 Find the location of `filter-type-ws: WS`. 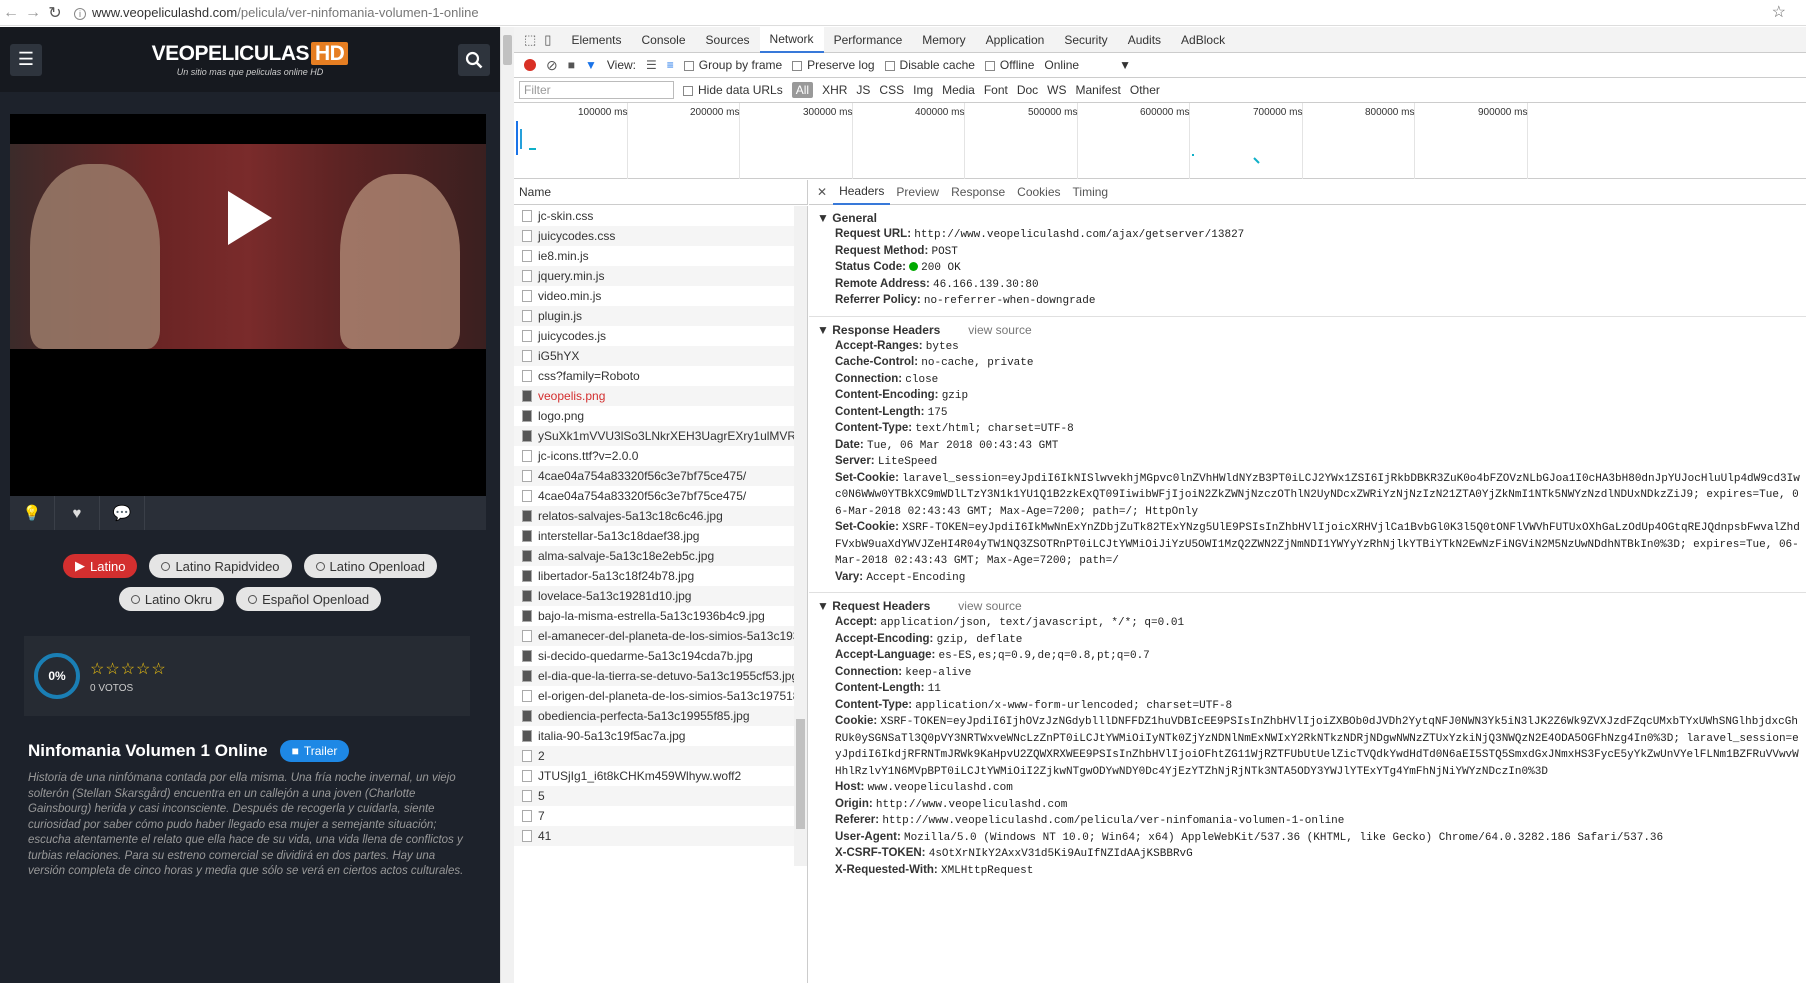

filter-type-ws: WS is located at coordinates (1056, 90).